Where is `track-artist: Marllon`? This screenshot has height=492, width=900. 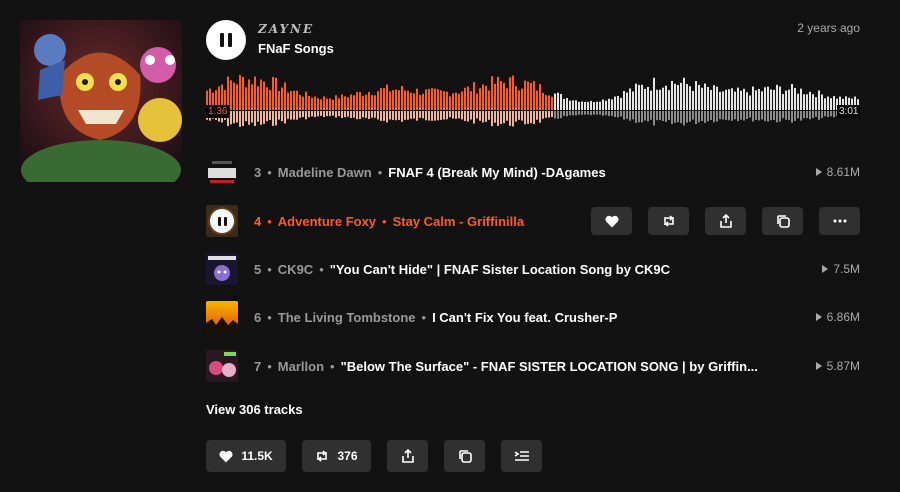 track-artist: Marllon is located at coordinates (301, 366).